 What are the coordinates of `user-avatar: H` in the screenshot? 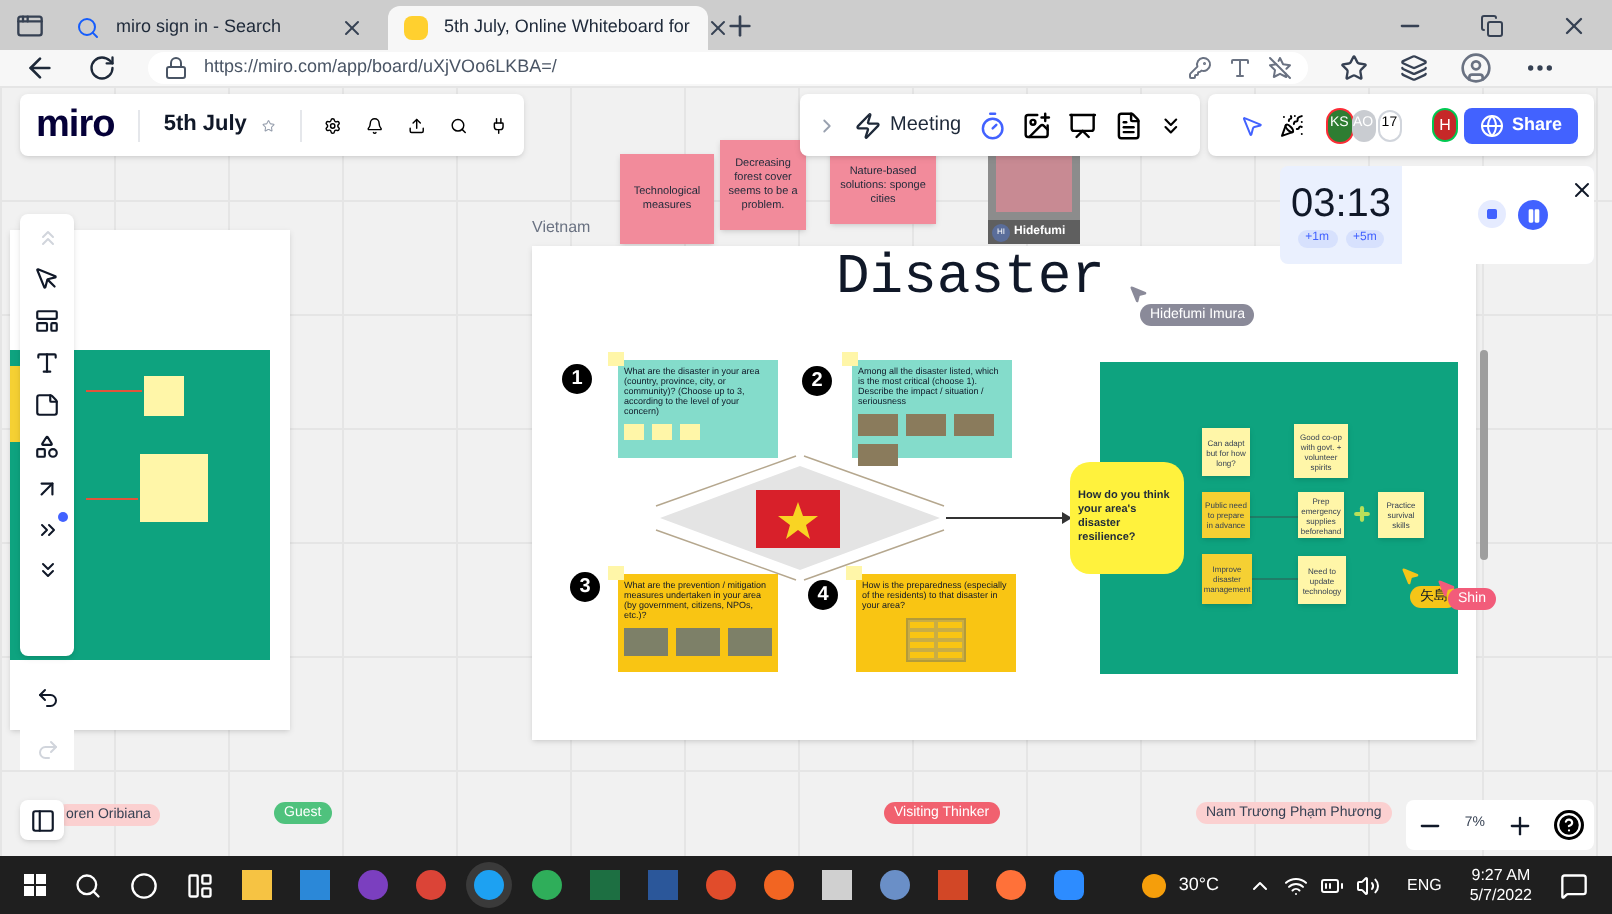 It's located at (1445, 125).